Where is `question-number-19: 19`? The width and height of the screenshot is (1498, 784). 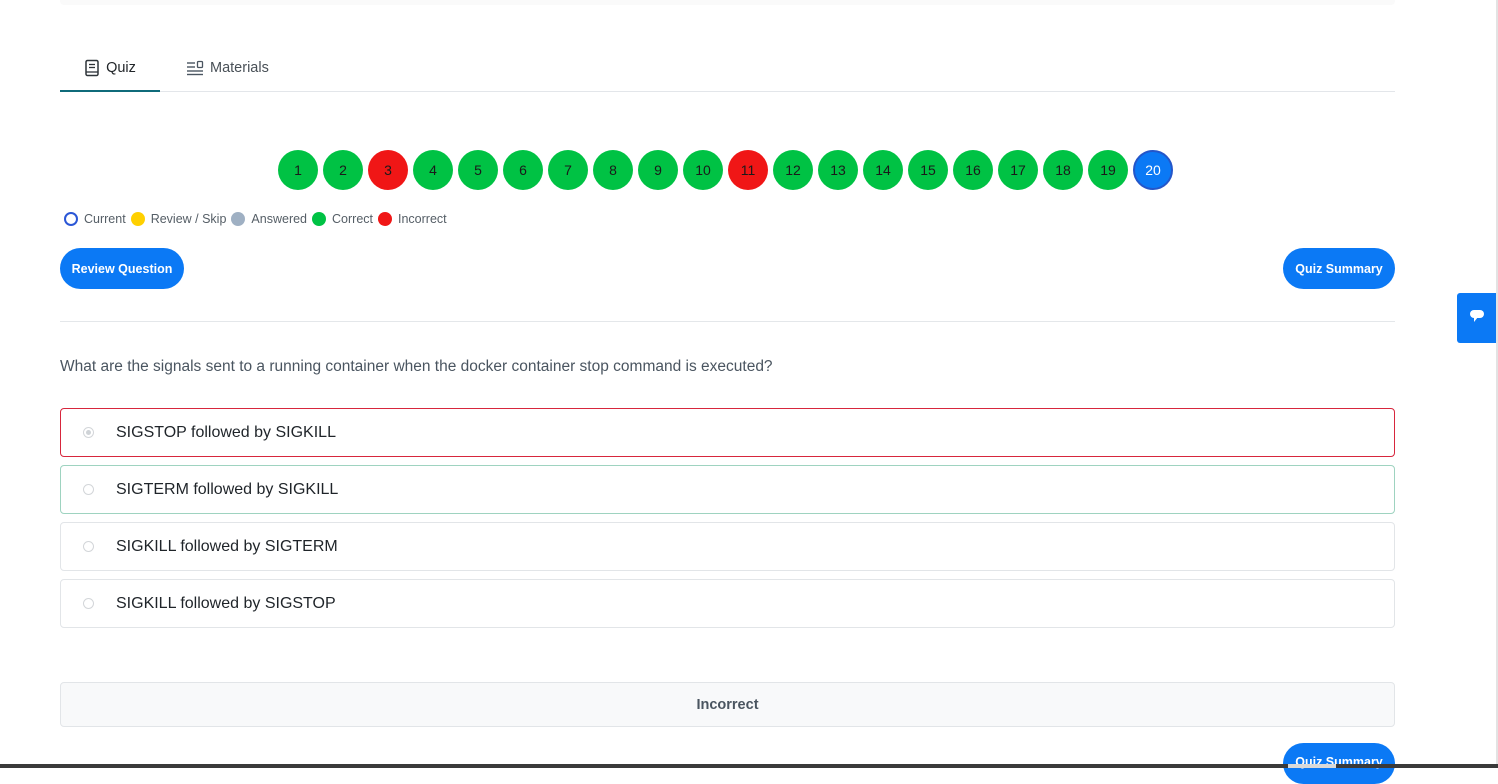 question-number-19: 19 is located at coordinates (1108, 170).